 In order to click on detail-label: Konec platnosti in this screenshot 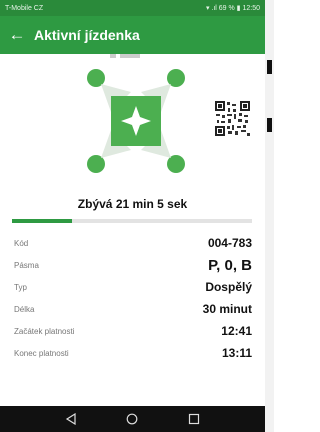, I will do `click(41, 353)`.